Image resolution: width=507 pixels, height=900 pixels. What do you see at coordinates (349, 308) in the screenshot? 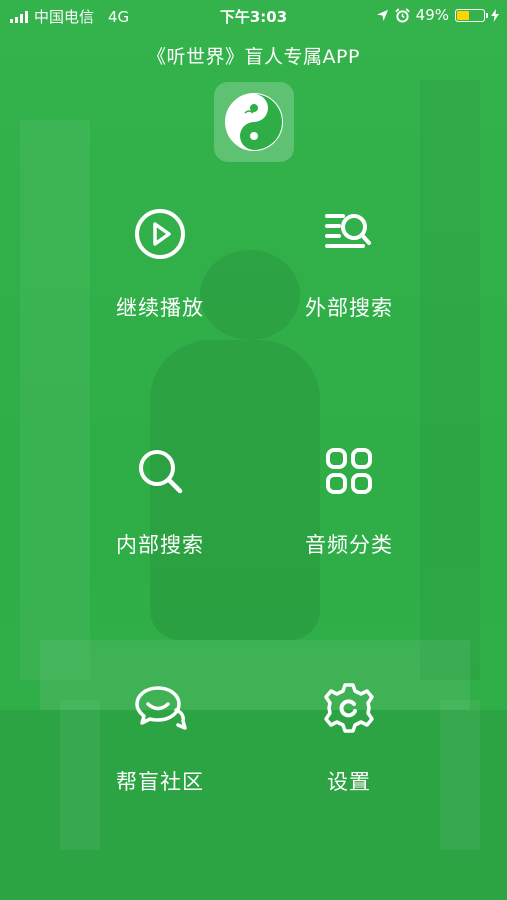
I see `menu-label: 外部搜索` at bounding box center [349, 308].